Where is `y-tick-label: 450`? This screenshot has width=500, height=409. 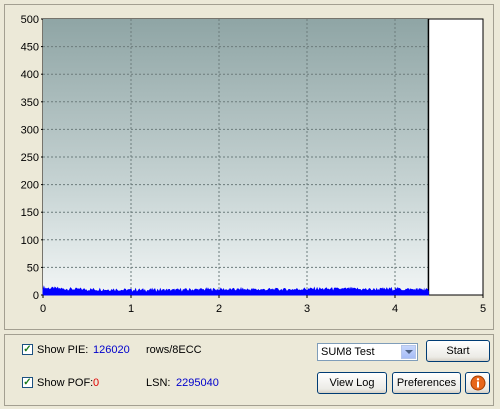 y-tick-label: 450 is located at coordinates (30, 48).